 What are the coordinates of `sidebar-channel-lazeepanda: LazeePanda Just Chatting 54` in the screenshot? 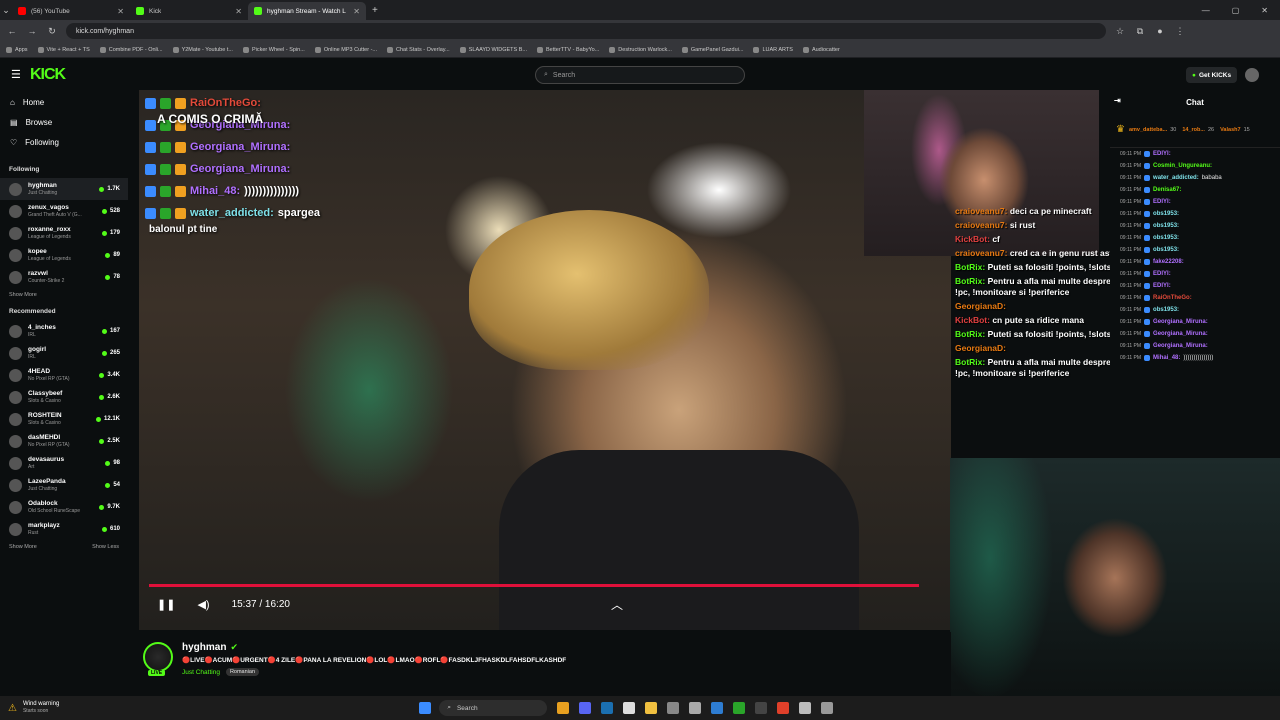 It's located at (64, 485).